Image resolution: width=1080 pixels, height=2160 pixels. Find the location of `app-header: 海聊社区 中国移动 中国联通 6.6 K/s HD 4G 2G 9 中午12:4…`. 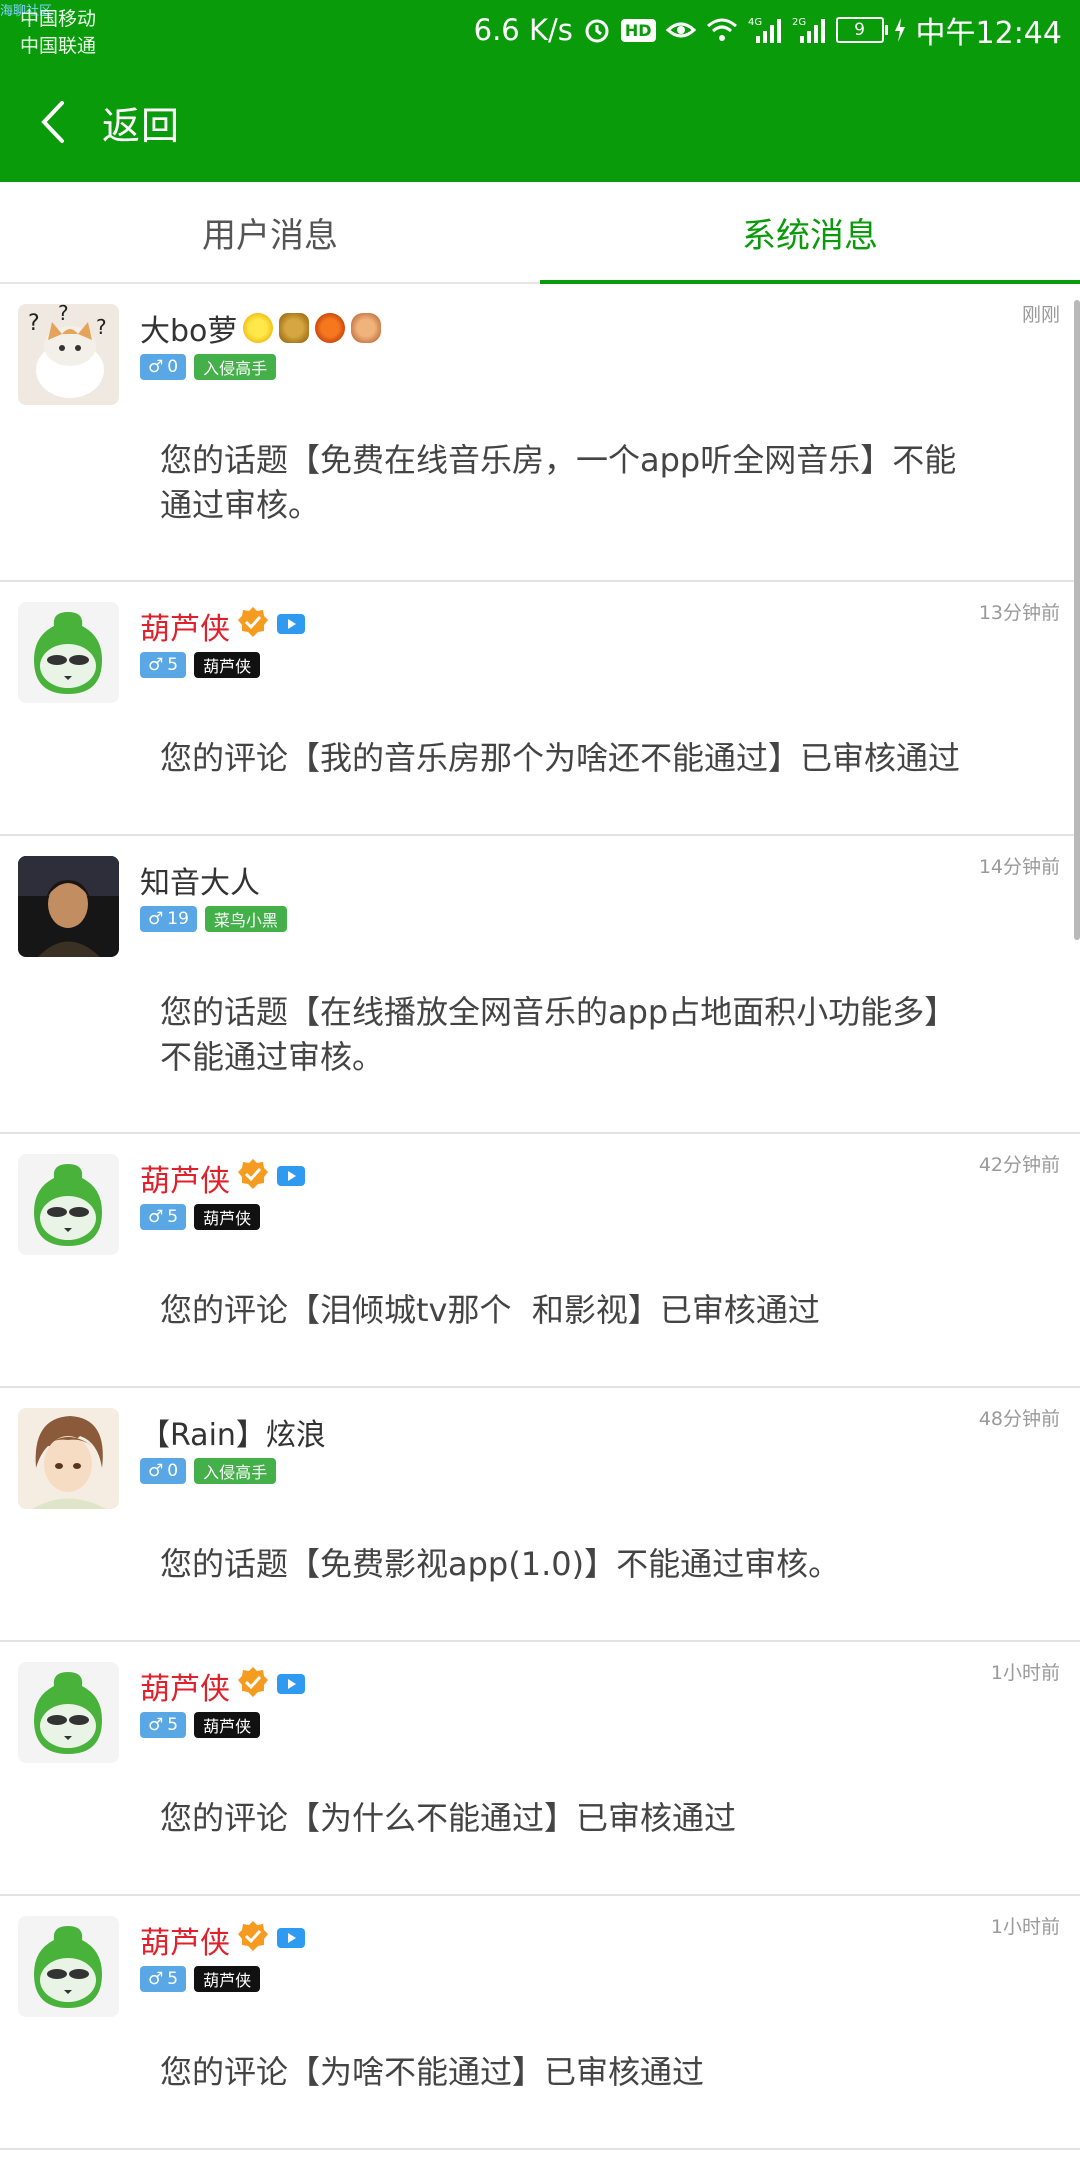

app-header: 海聊社区 中国移动 中国联通 6.6 K/s HD 4G 2G 9 中午12:4… is located at coordinates (540, 91).